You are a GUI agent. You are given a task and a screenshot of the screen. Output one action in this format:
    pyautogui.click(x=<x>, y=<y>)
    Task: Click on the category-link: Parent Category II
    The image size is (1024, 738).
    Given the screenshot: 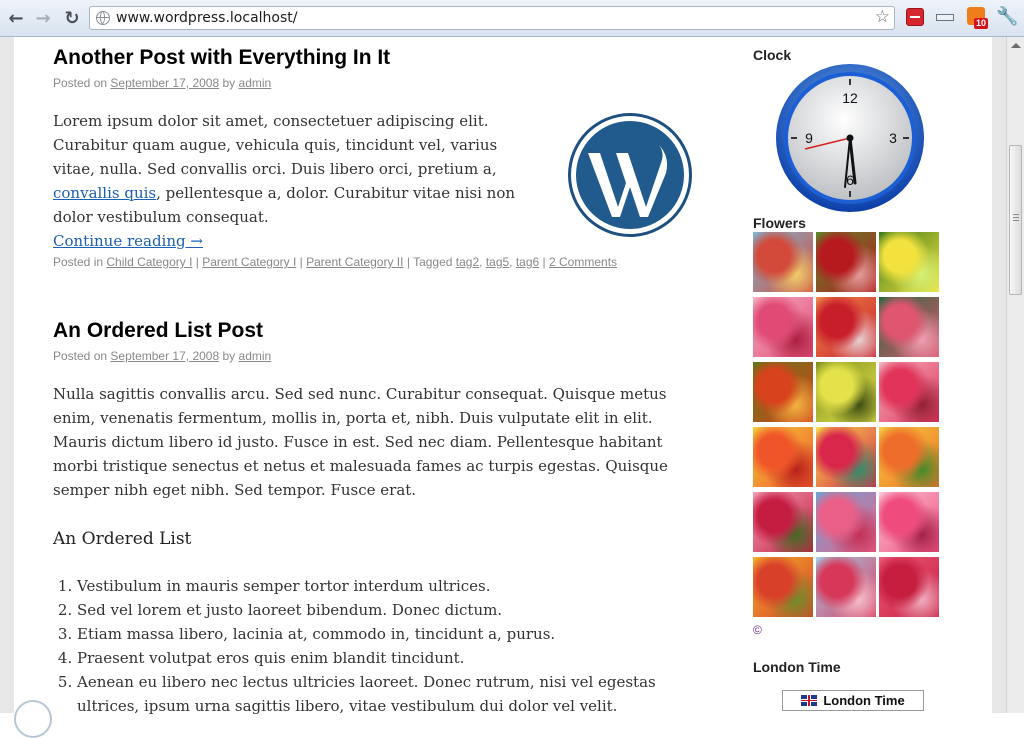 What is the action you would take?
    pyautogui.click(x=354, y=262)
    